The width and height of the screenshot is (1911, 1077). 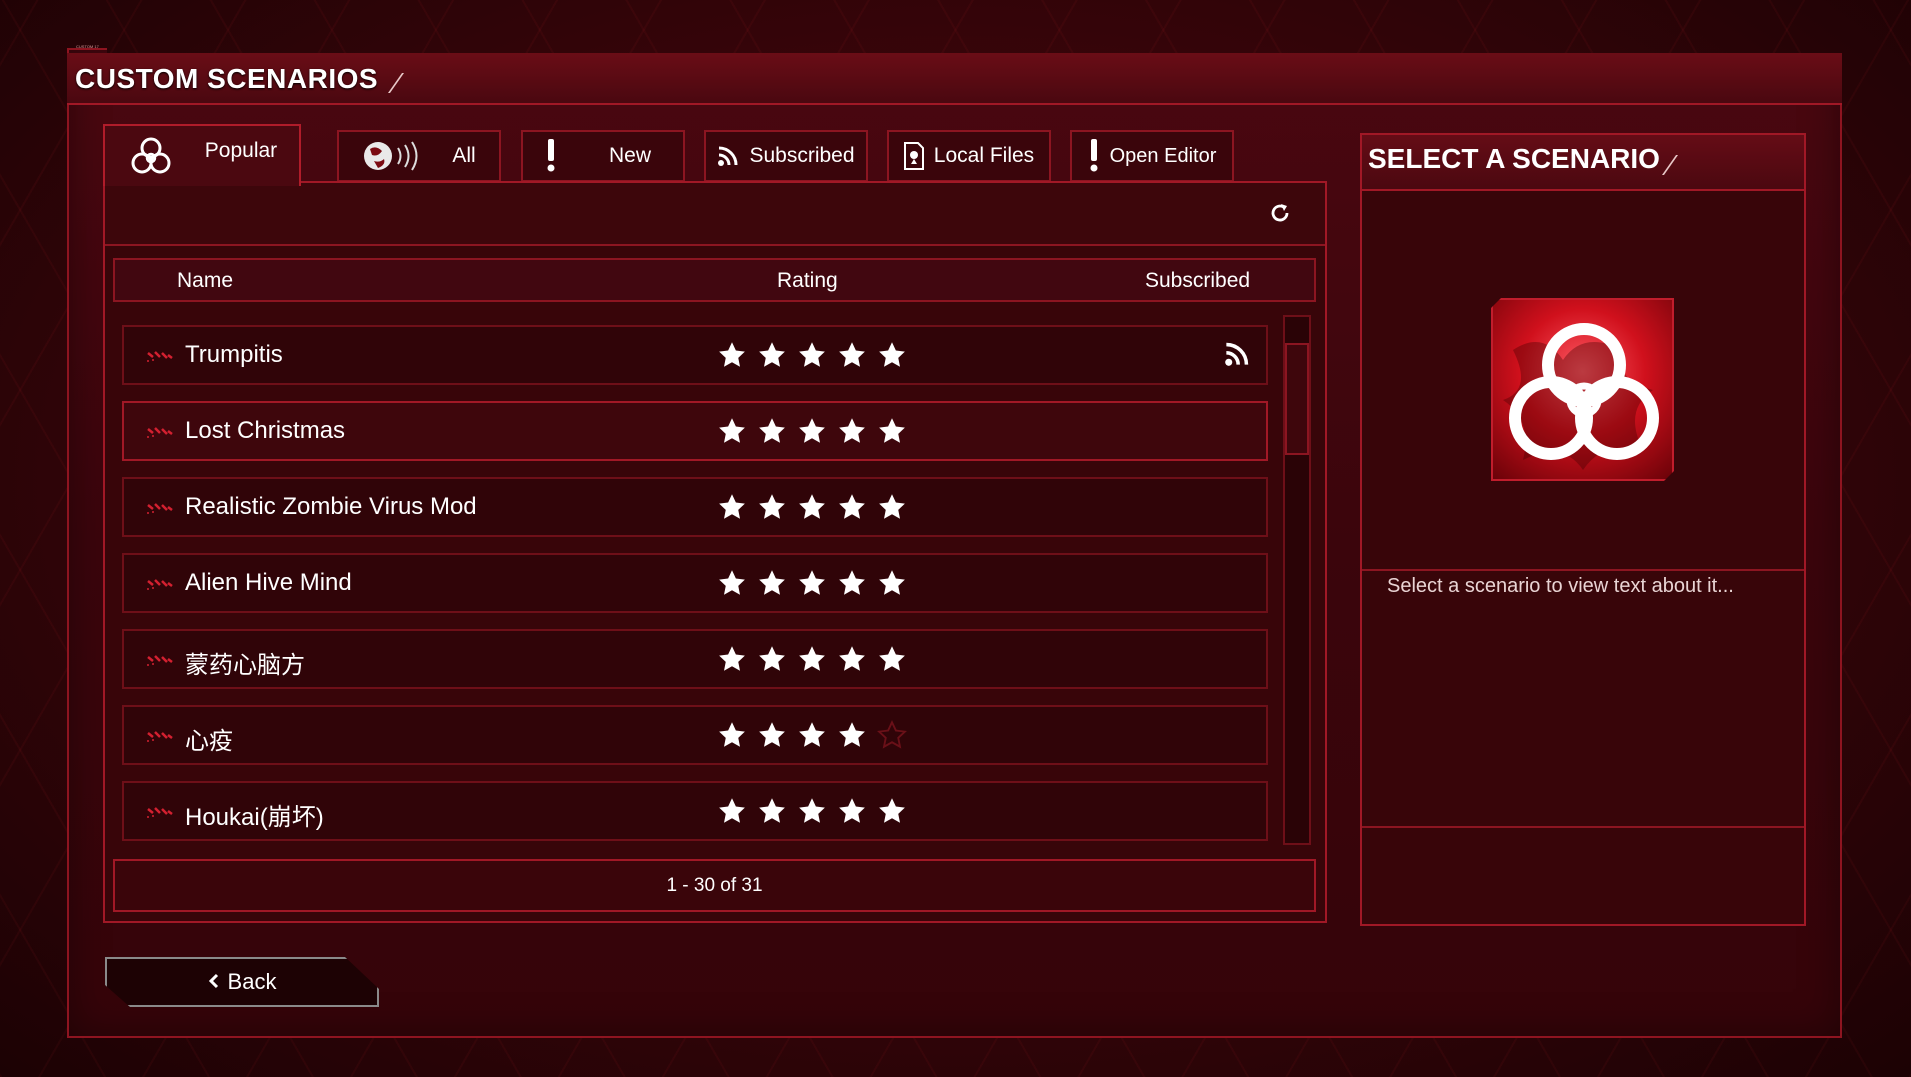 I want to click on table-row: Houkai(崩坏), so click(x=695, y=811).